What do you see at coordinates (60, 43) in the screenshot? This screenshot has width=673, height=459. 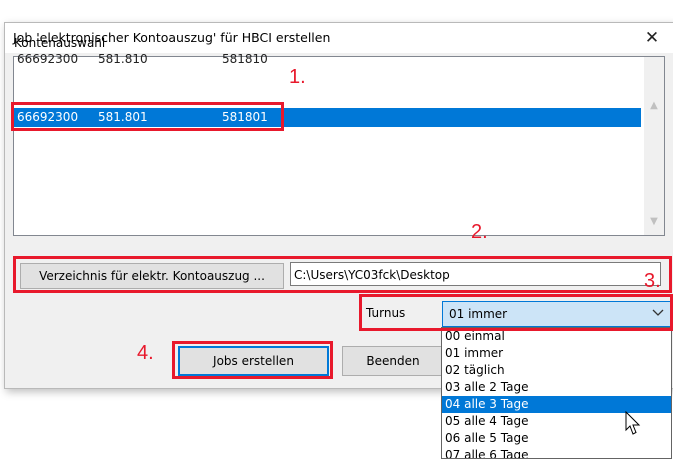 I see `accounts-label: Kontenauswahl` at bounding box center [60, 43].